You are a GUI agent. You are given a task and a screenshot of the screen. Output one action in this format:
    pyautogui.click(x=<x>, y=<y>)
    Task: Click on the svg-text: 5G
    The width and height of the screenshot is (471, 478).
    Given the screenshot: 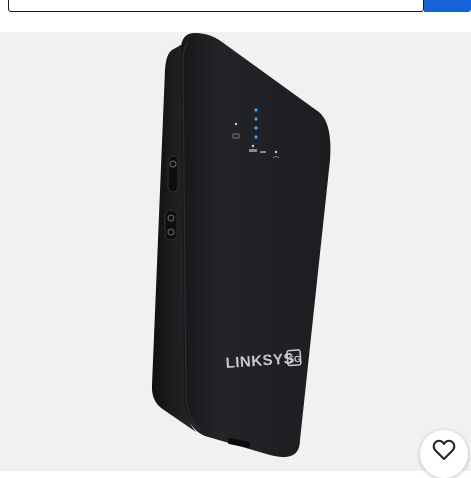 What is the action you would take?
    pyautogui.click(x=295, y=359)
    